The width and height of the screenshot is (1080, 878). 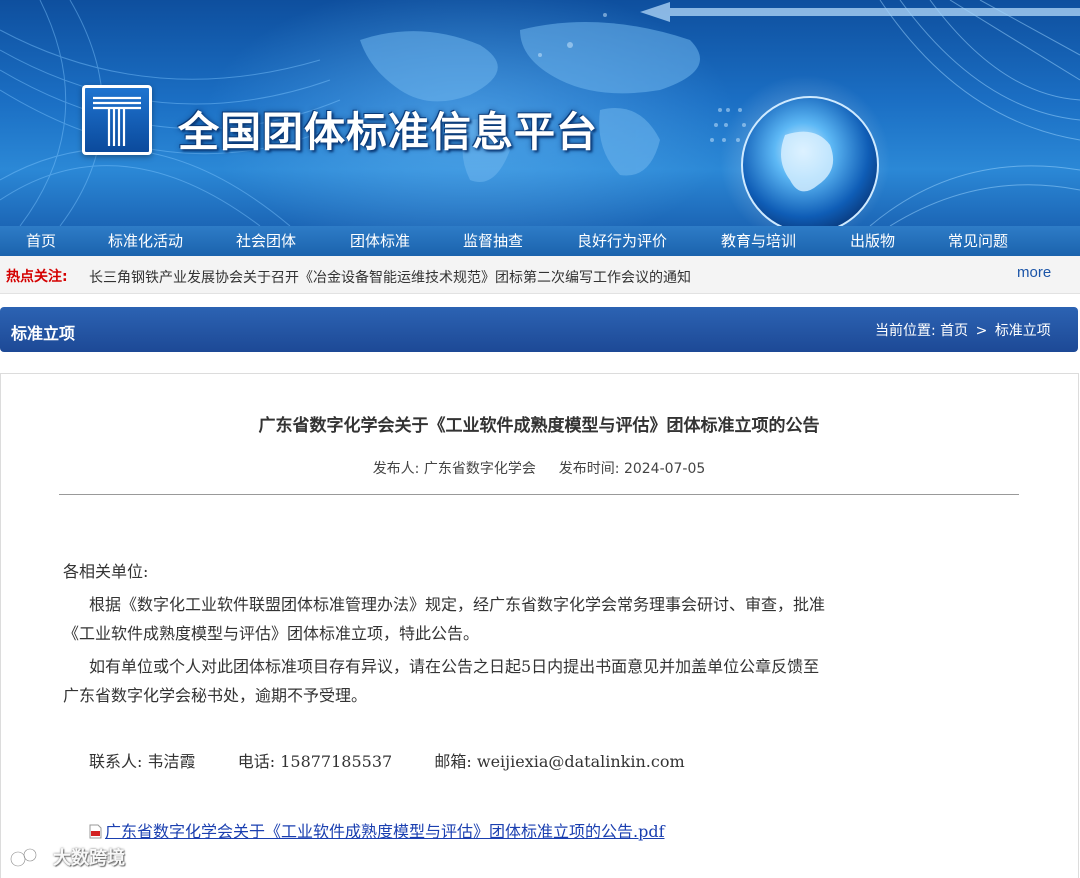 I want to click on email-label: 邮箱:, so click(x=453, y=761).